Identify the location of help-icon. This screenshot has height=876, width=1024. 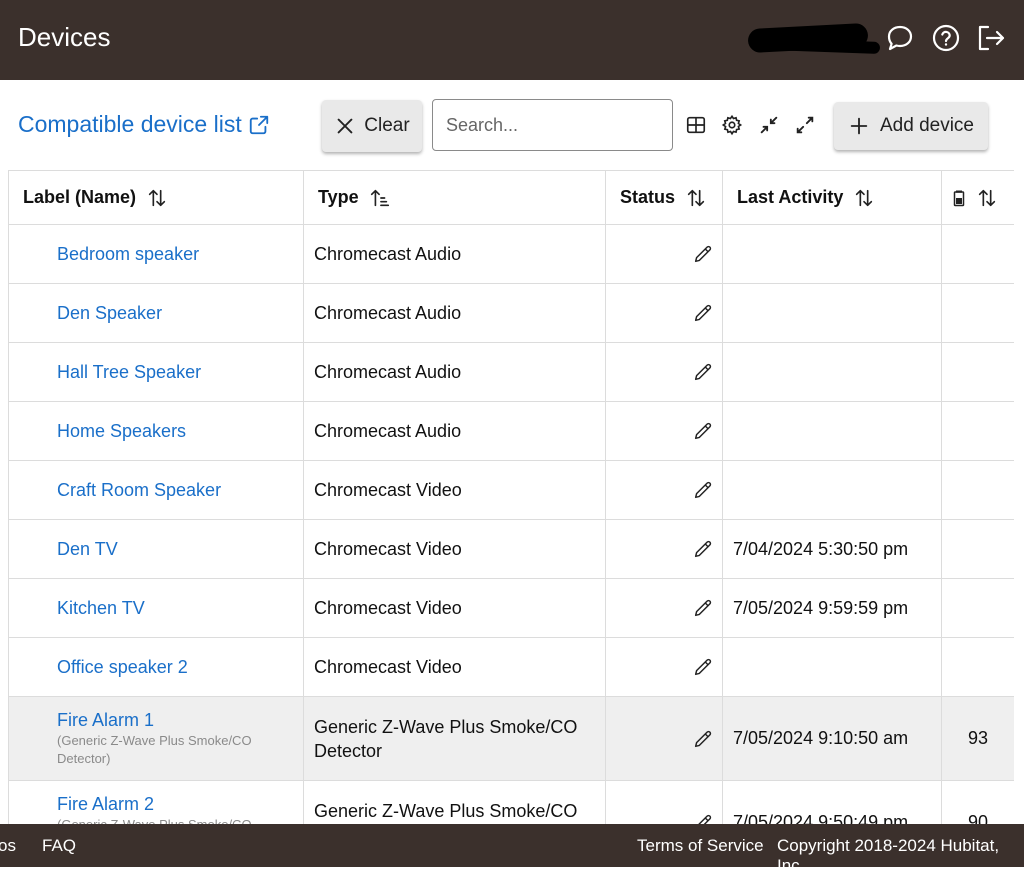
(946, 38).